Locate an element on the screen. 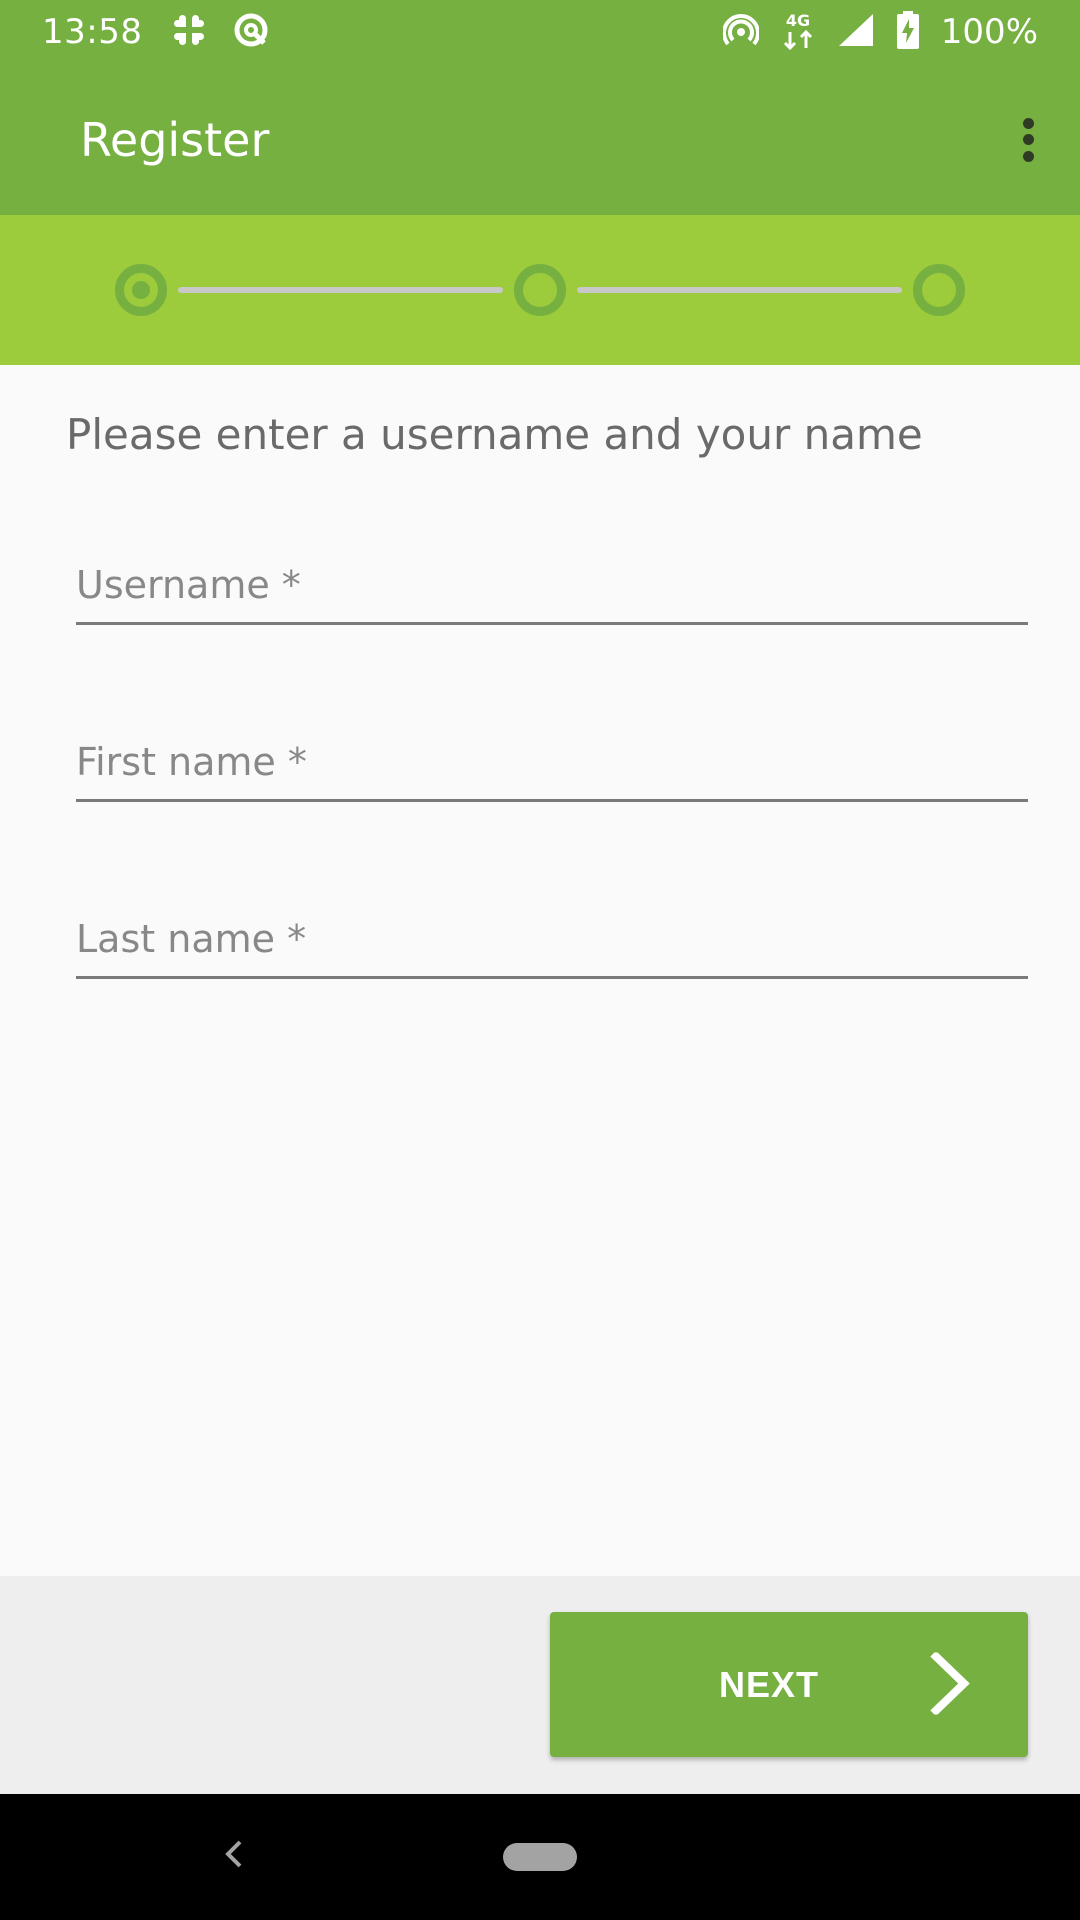 This screenshot has width=1080, height=1920. first-name-field is located at coordinates (552, 767).